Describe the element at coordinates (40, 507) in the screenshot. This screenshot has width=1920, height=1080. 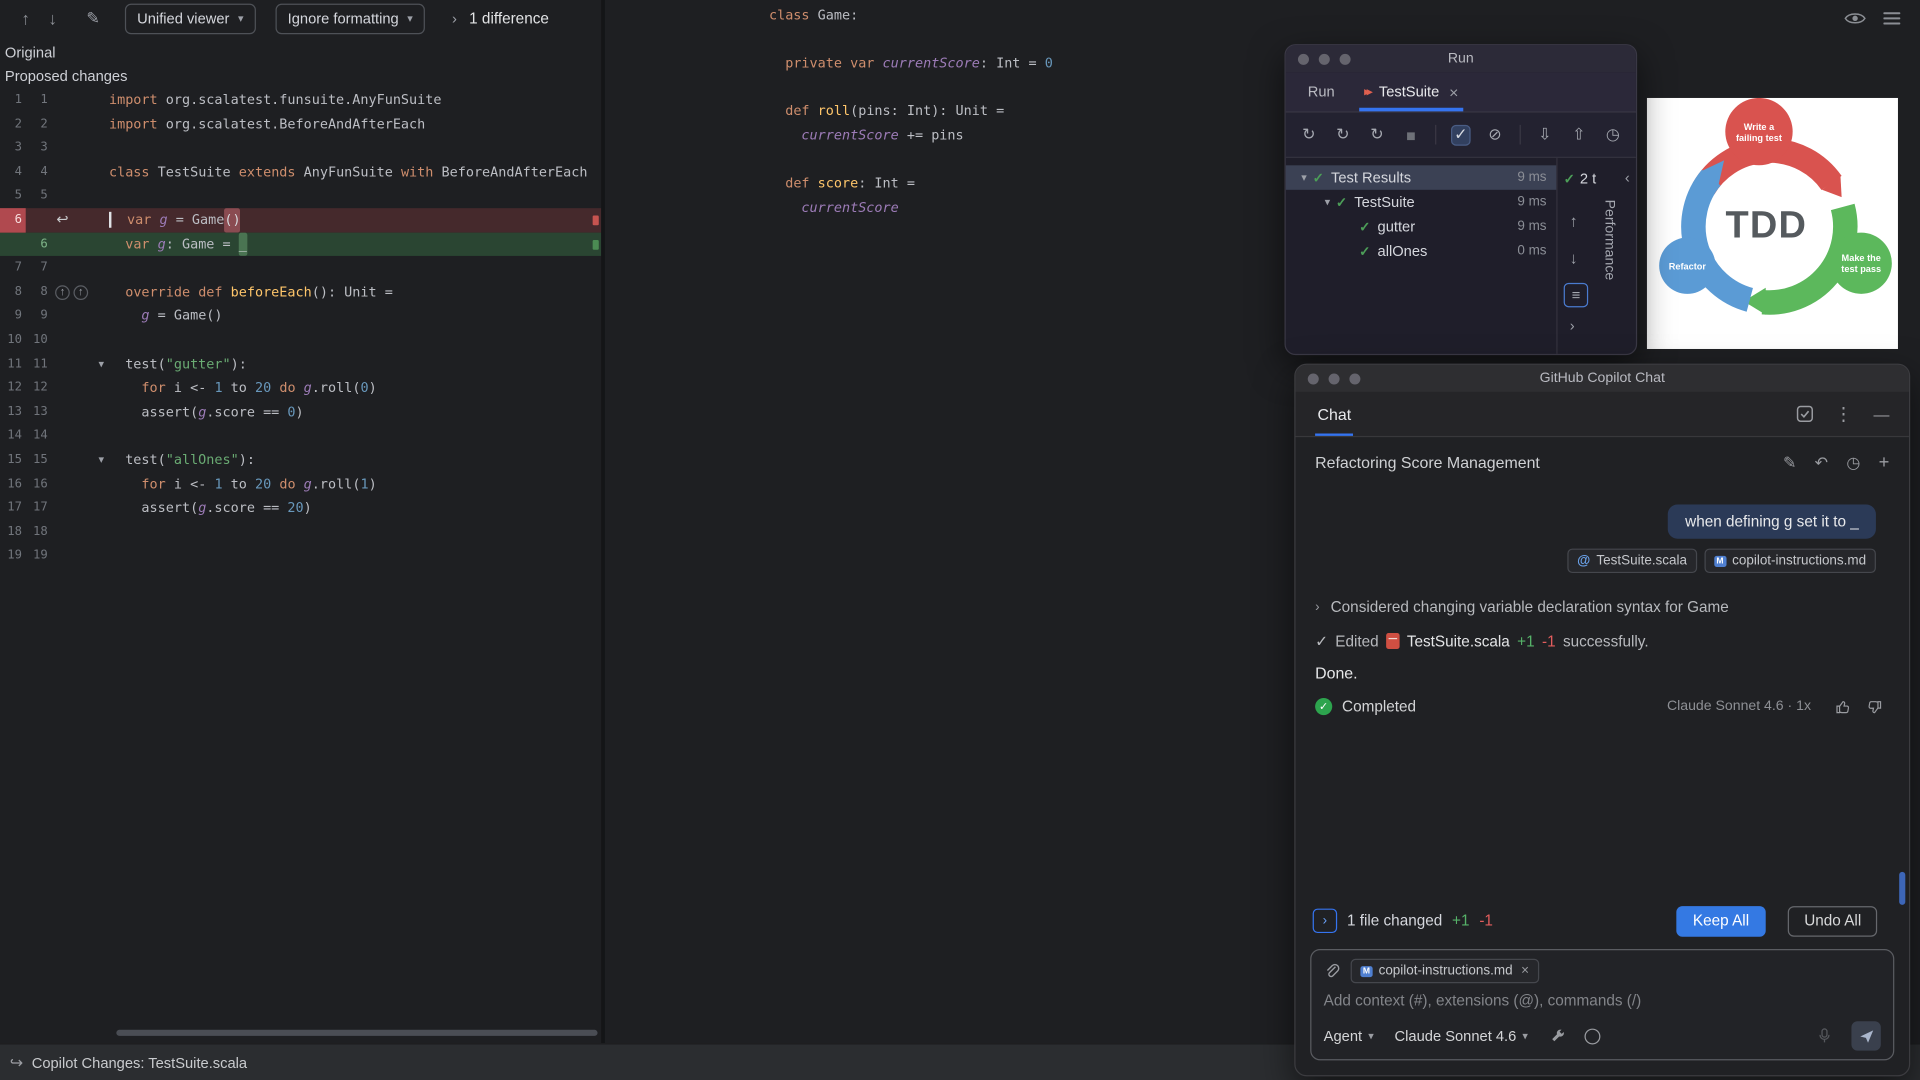
I see `line-number: 17` at that location.